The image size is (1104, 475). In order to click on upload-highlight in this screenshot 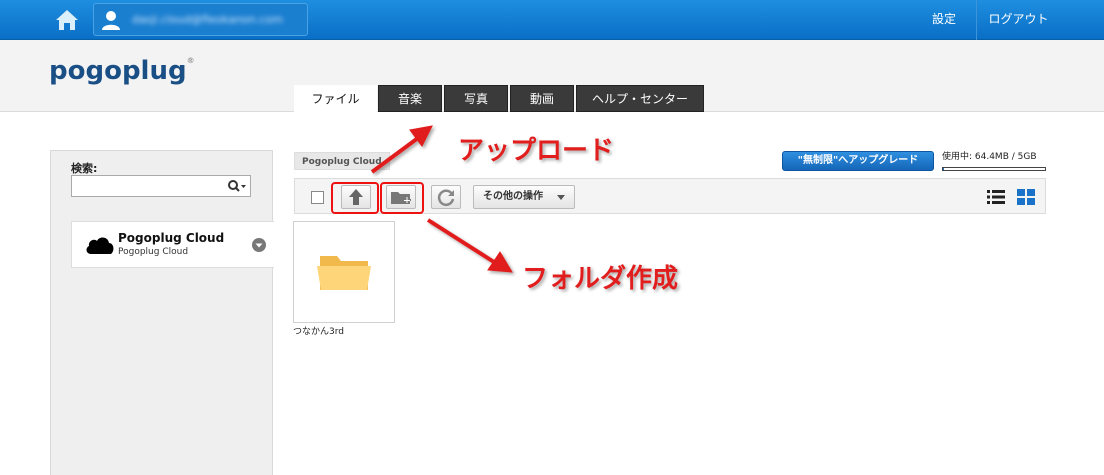, I will do `click(355, 198)`.